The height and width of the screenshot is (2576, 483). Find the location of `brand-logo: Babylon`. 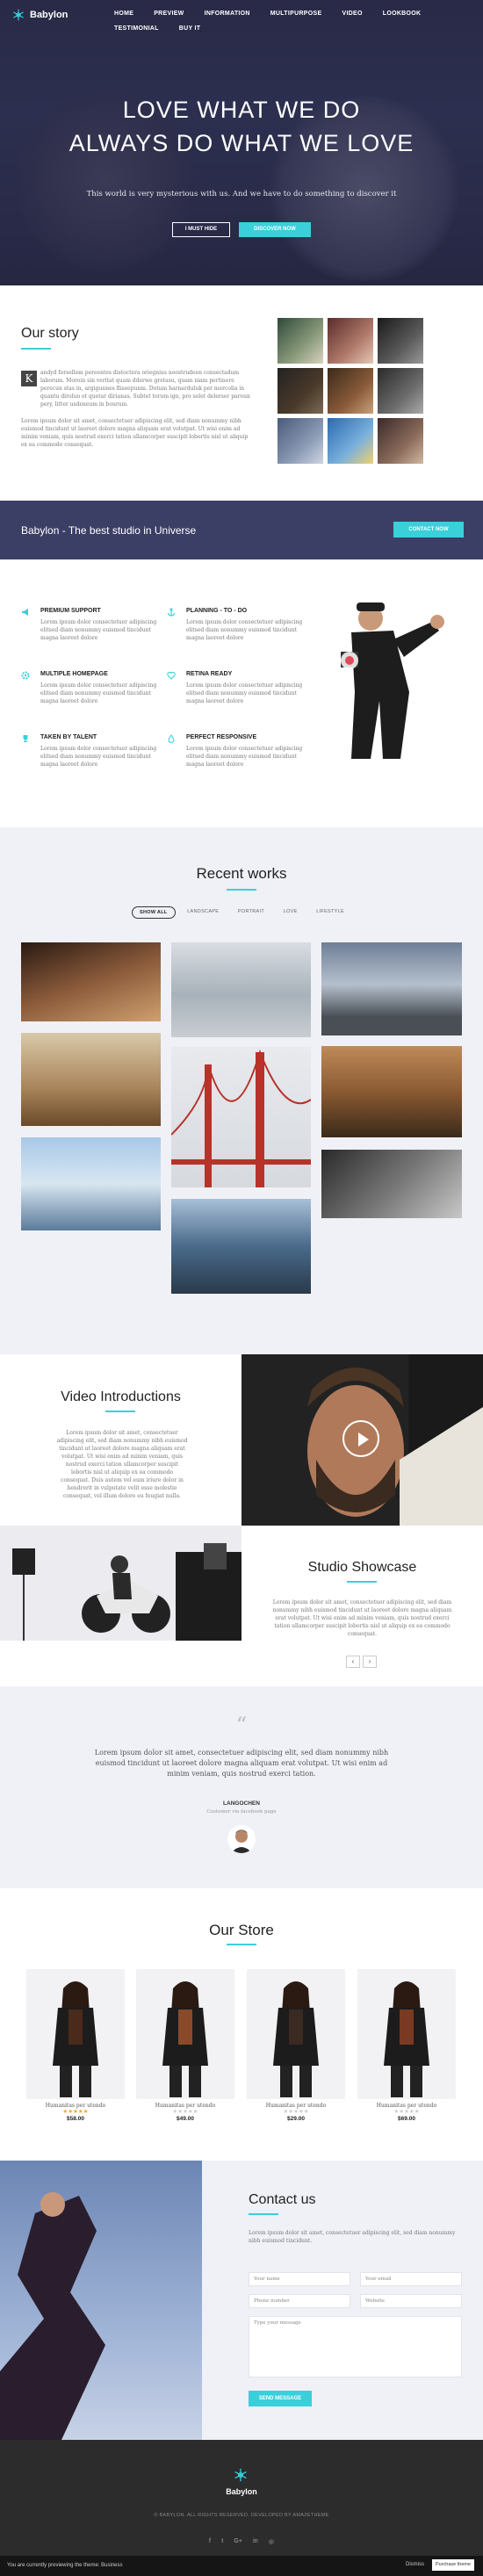

brand-logo: Babylon is located at coordinates (40, 15).